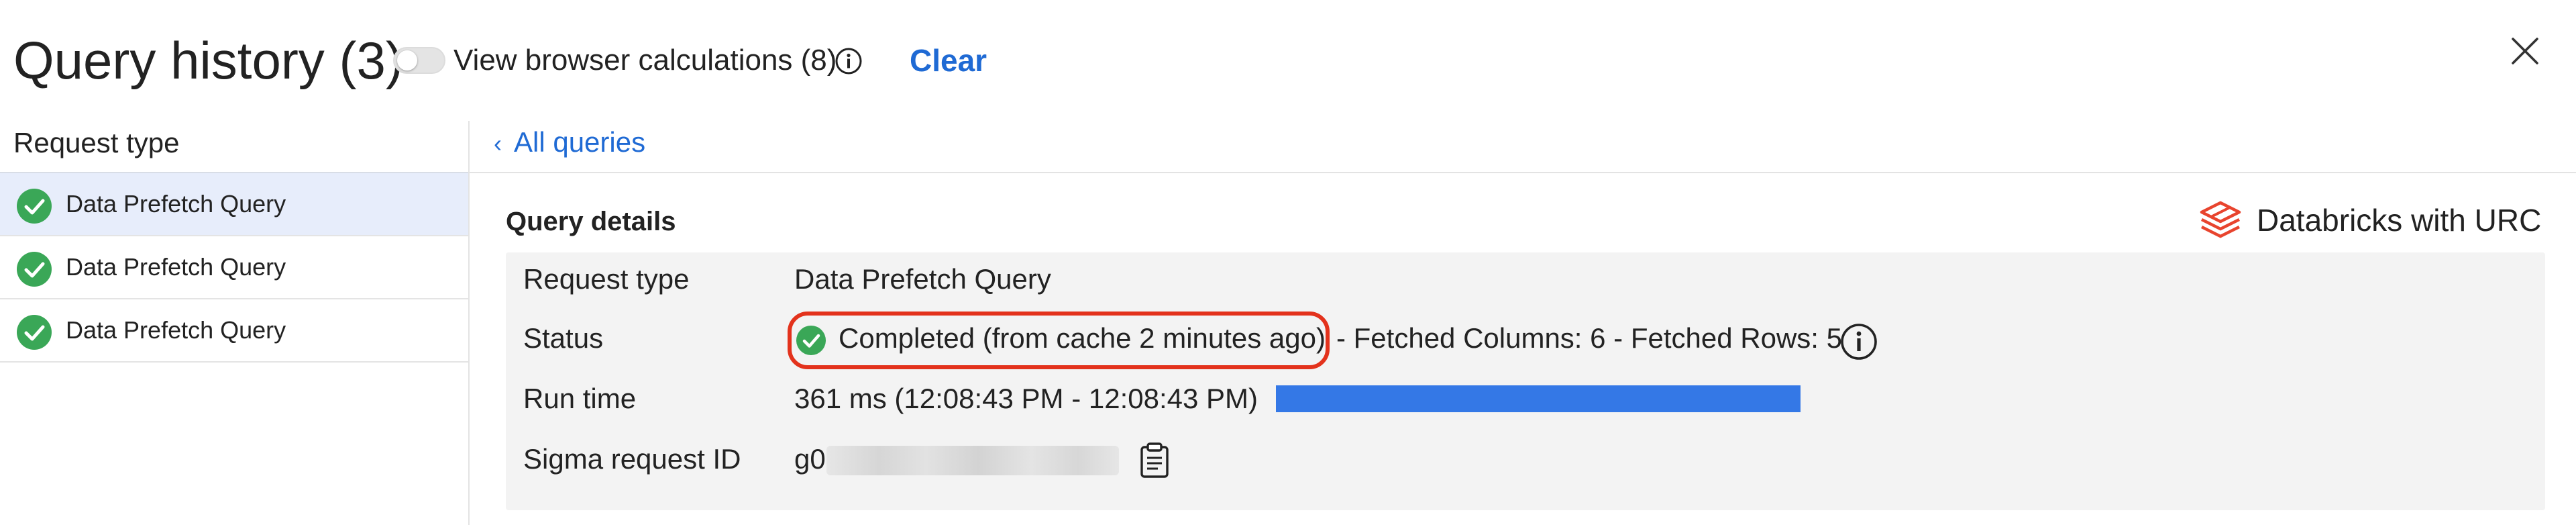  Describe the element at coordinates (498, 143) in the screenshot. I see `chevron-left-icon: ‹` at that location.